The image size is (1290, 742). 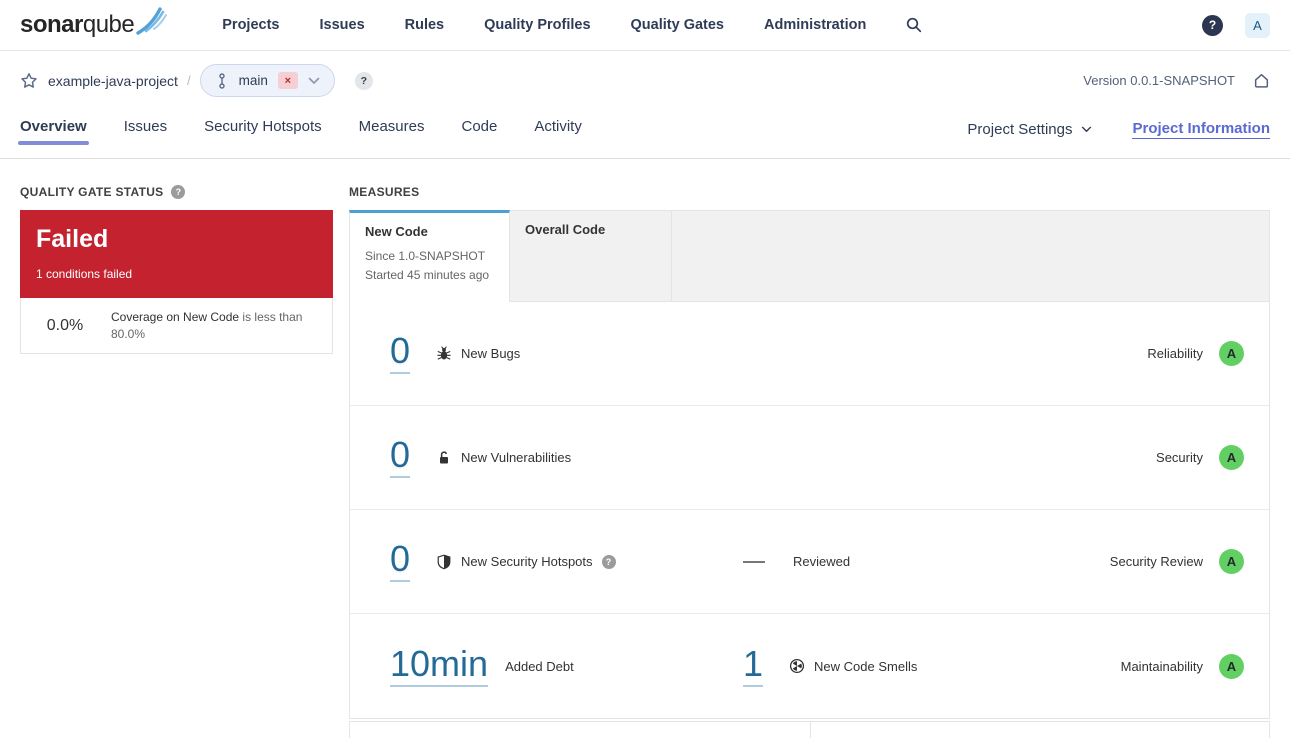 I want to click on maintainability-rating-badge: A, so click(x=1231, y=666).